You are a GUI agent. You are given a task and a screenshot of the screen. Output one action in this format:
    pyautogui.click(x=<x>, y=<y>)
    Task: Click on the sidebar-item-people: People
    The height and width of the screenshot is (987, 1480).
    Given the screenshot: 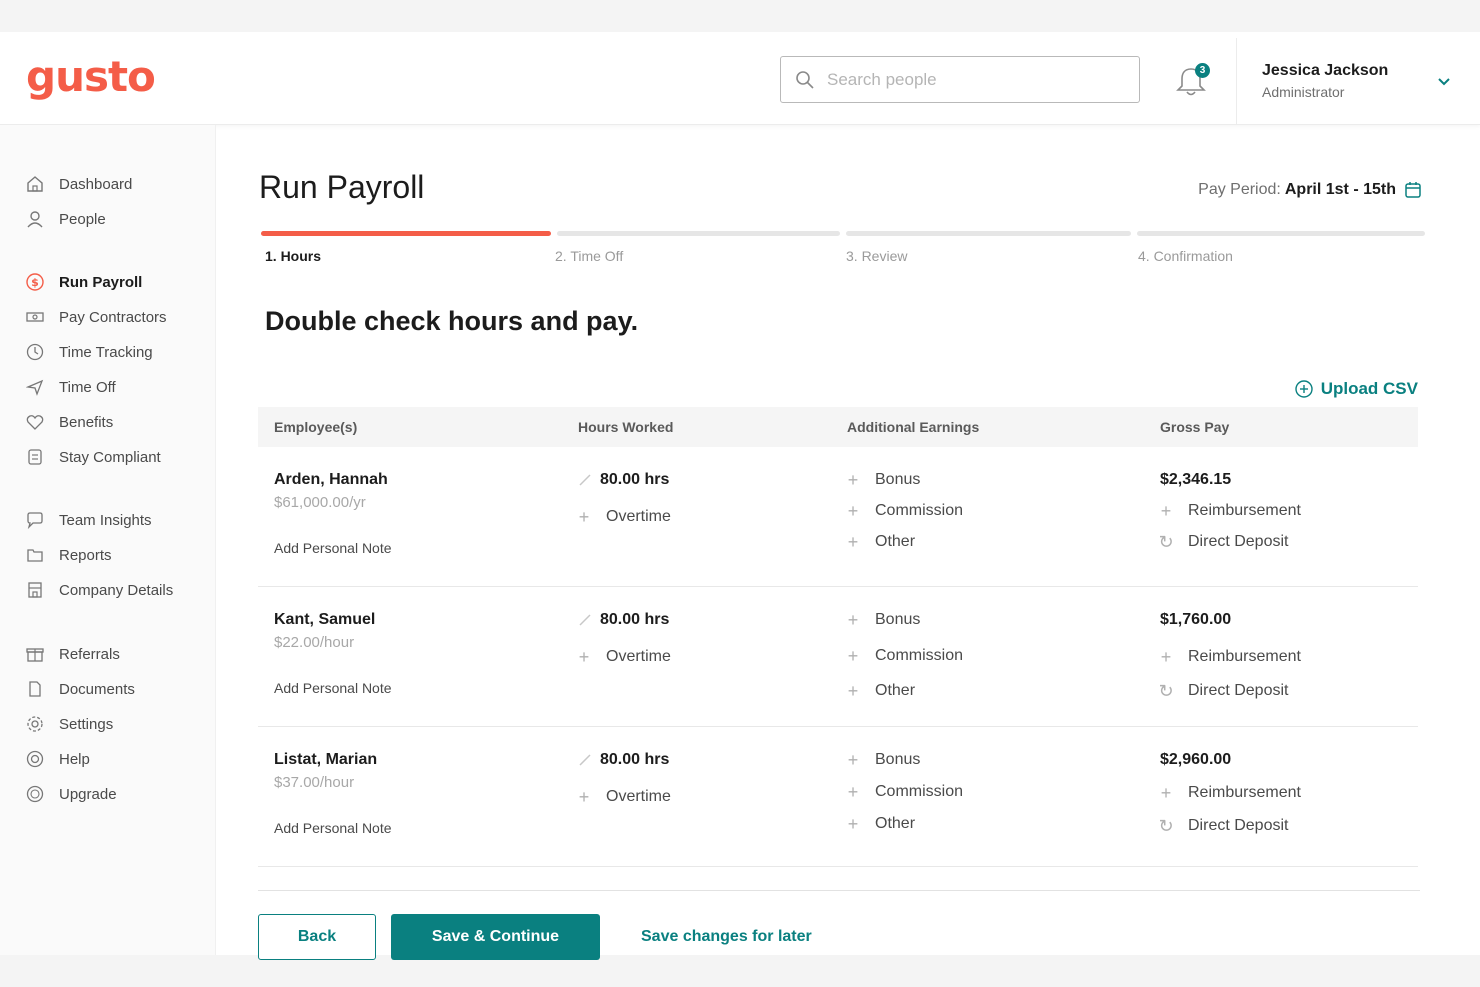 What is the action you would take?
    pyautogui.click(x=65, y=219)
    